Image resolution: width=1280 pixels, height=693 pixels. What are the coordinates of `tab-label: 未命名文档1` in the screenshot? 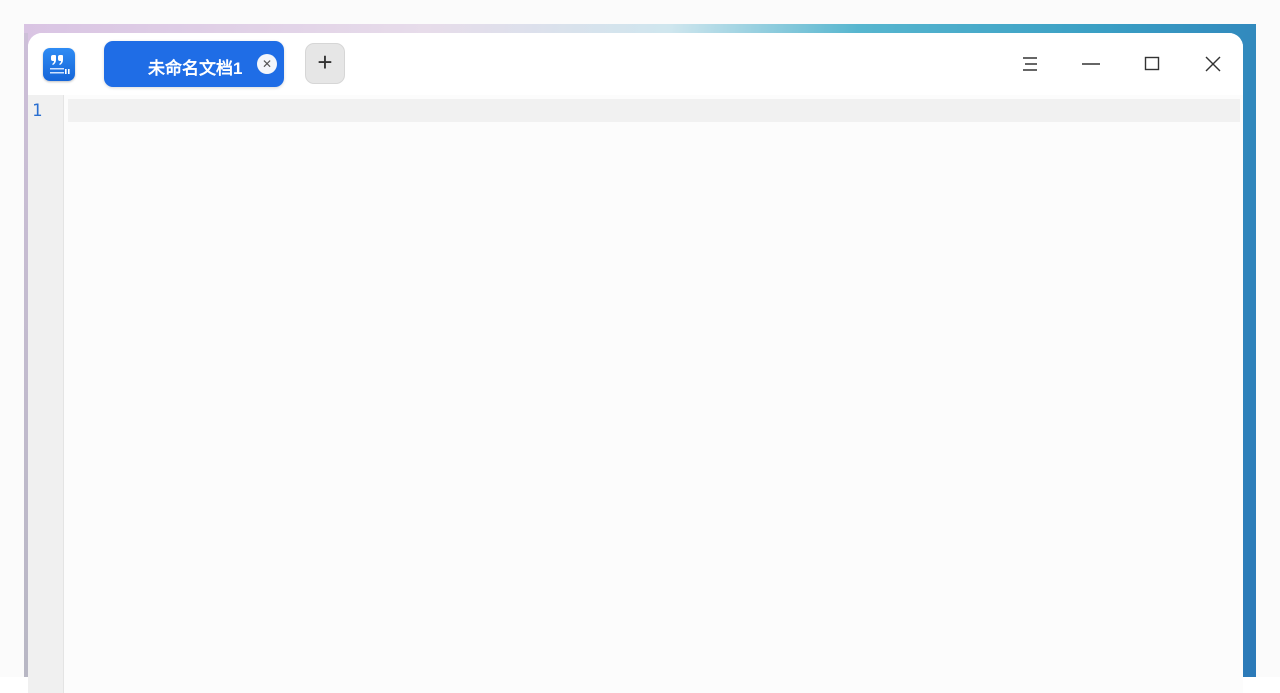 It's located at (195, 68).